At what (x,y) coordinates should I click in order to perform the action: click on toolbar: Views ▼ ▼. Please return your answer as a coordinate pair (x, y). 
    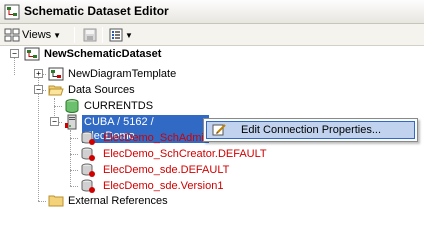
    Looking at the image, I should click on (212, 35).